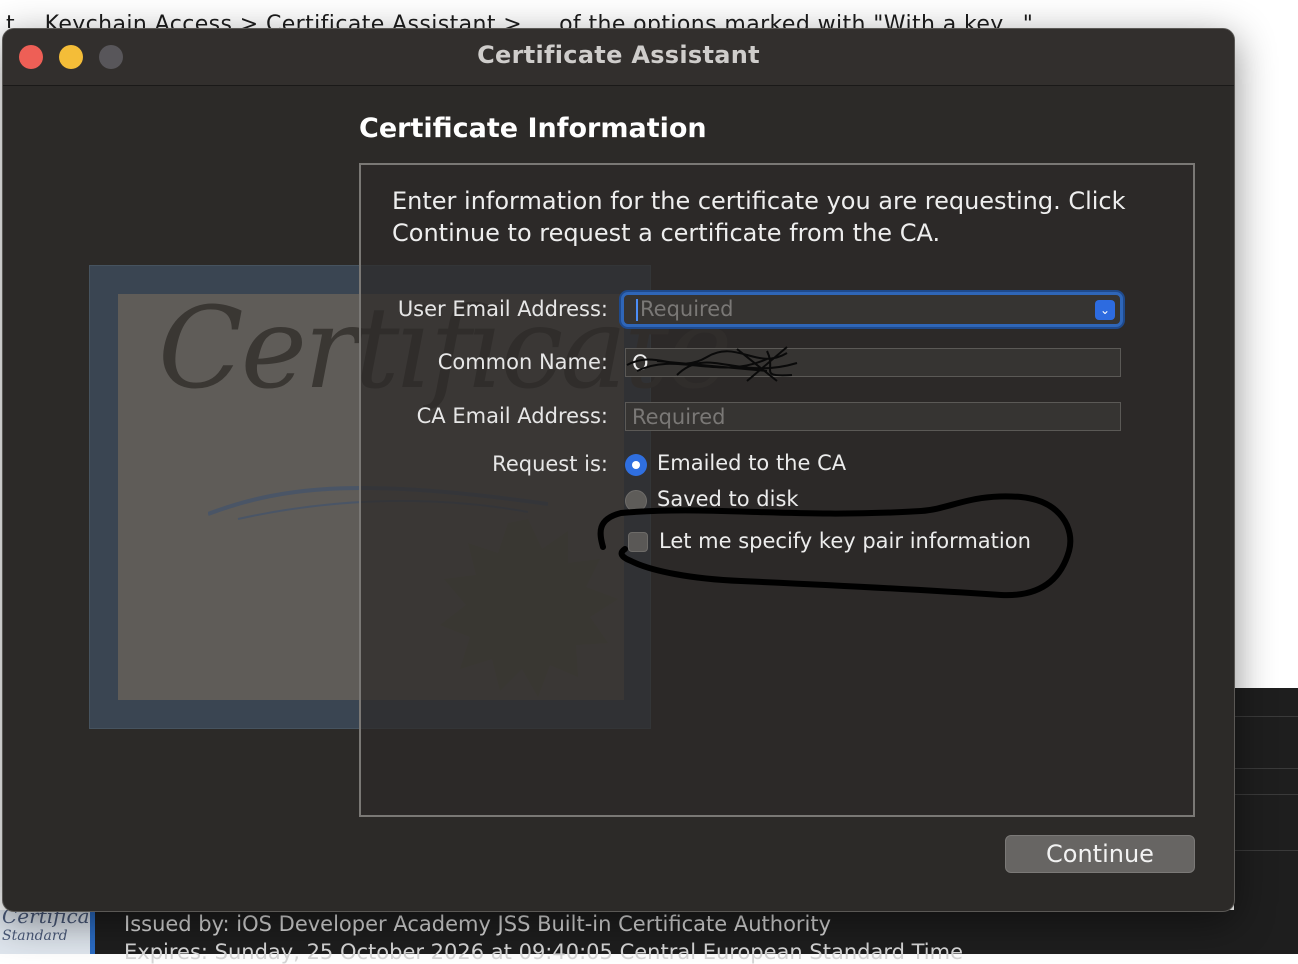  Describe the element at coordinates (550, 464) in the screenshot. I see `request-is-label: Request is:` at that location.